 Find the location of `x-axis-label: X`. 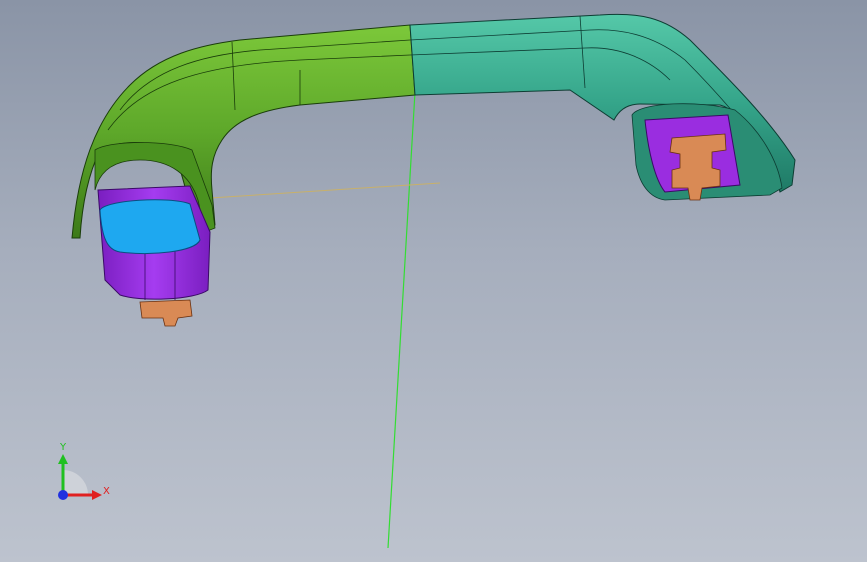

x-axis-label: X is located at coordinates (106, 491).